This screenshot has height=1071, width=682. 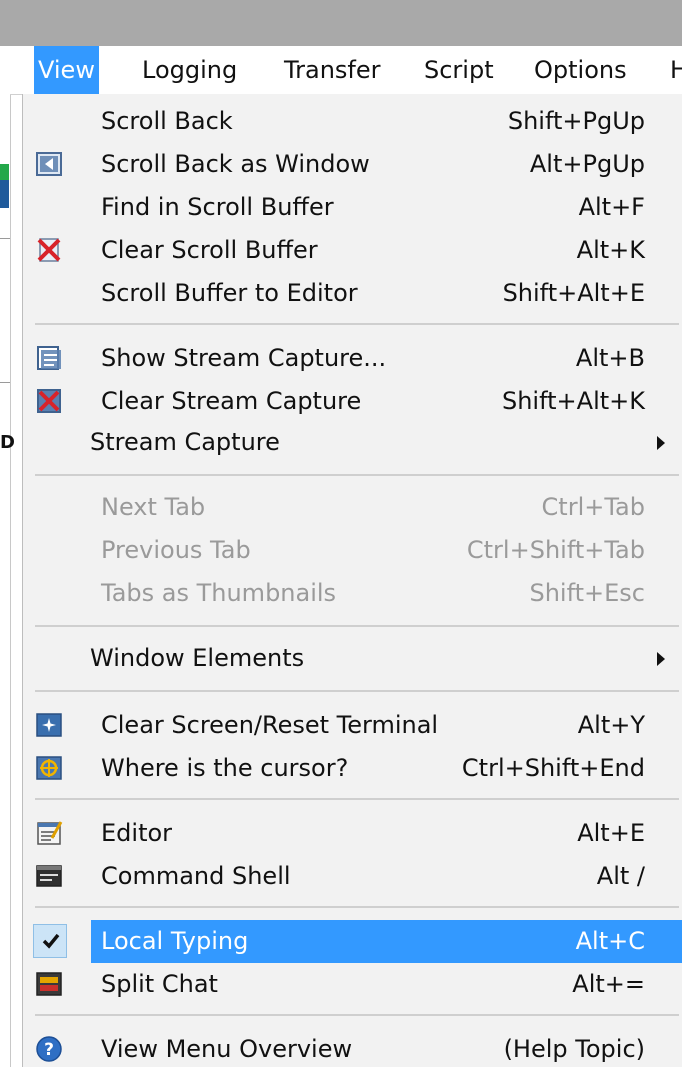 What do you see at coordinates (553, 768) in the screenshot?
I see `menu-item-shortcut: Ctrl+Shift+End` at bounding box center [553, 768].